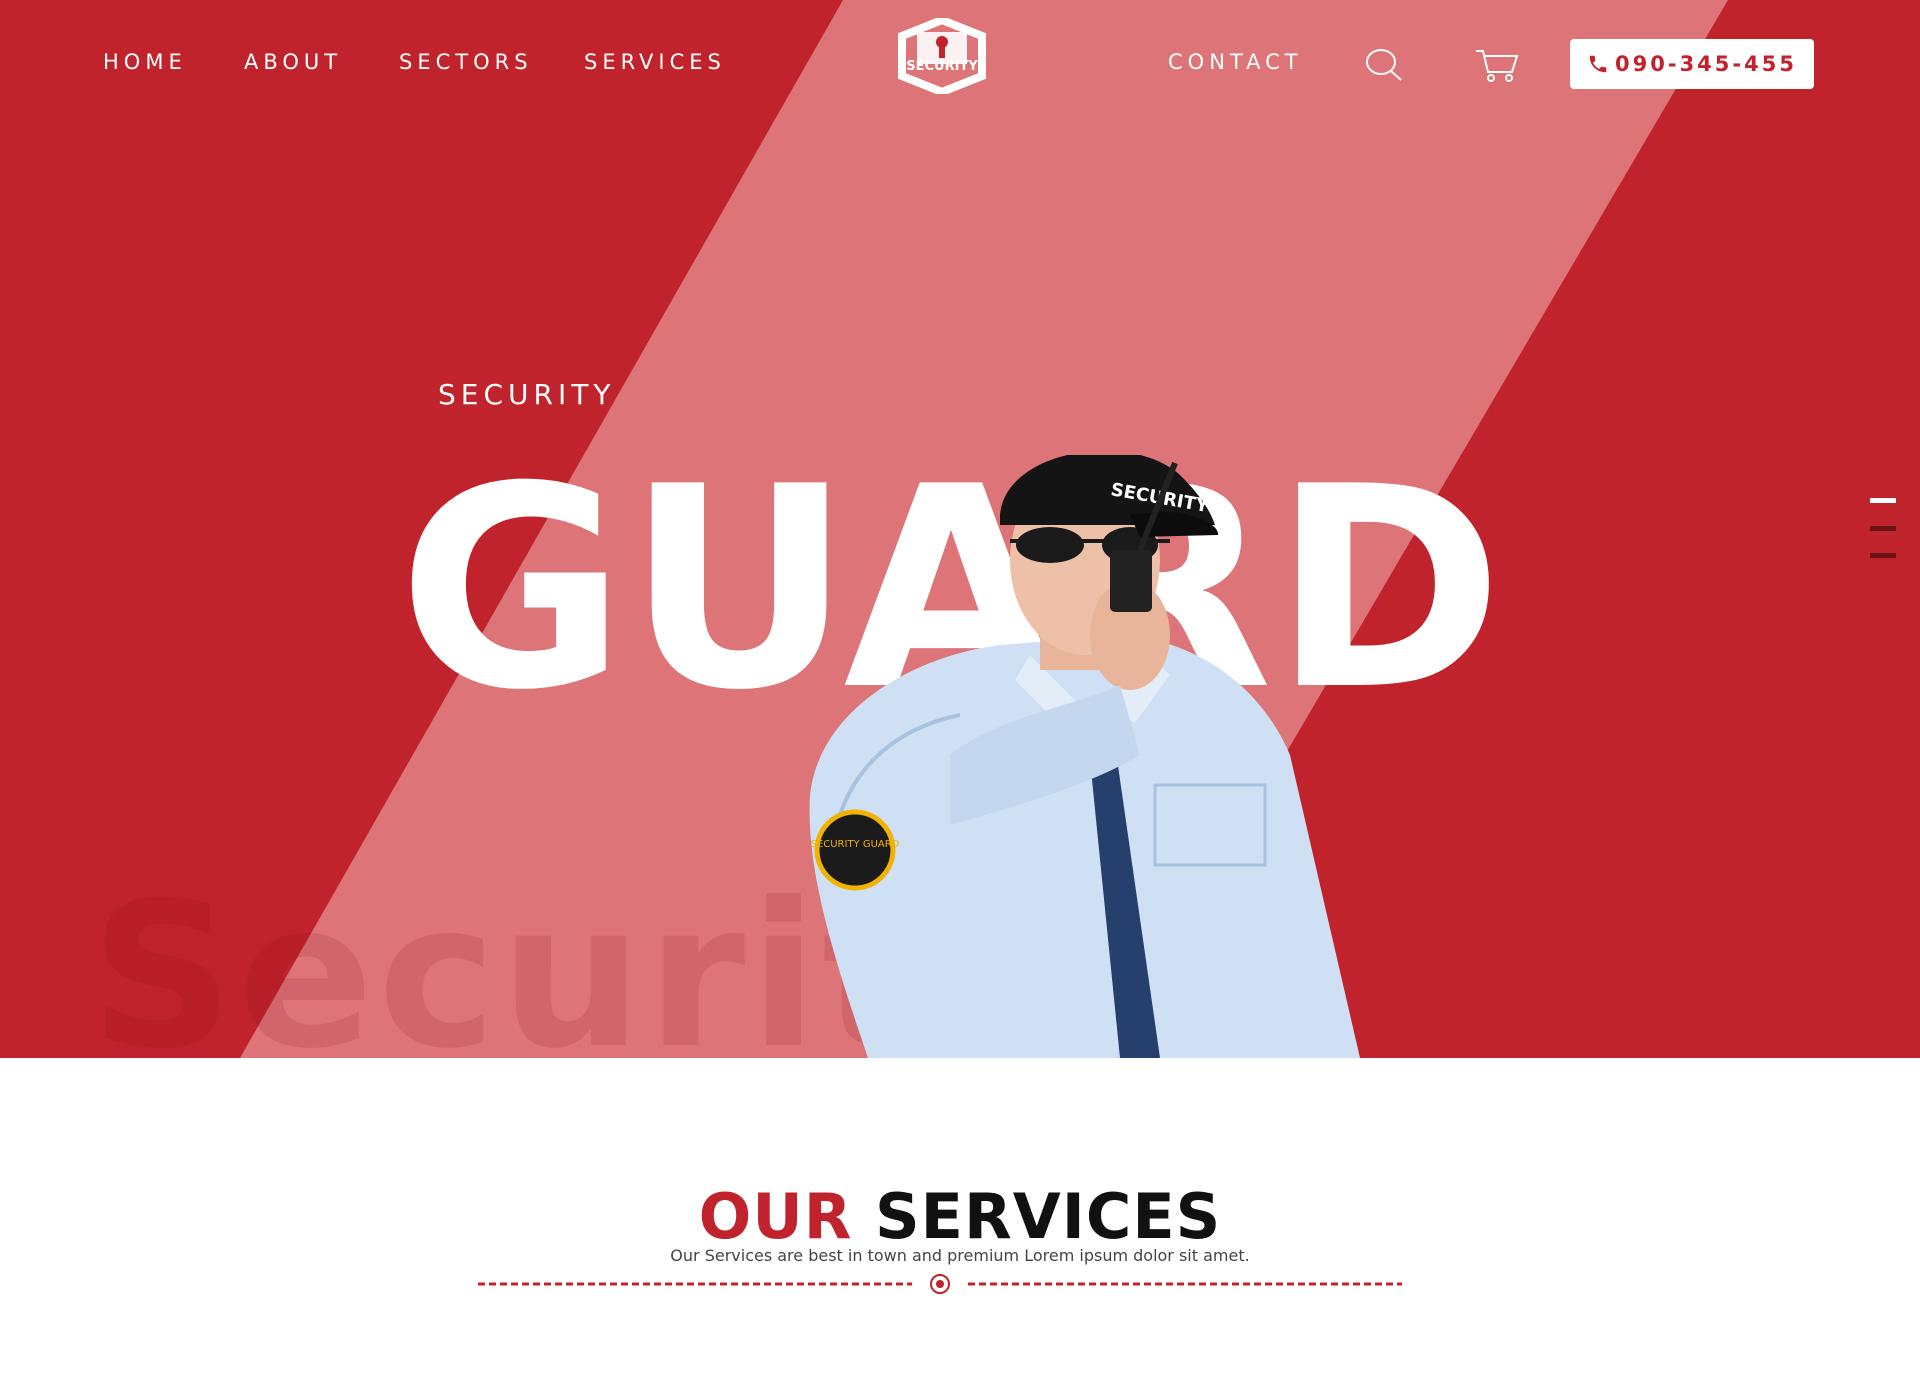  Describe the element at coordinates (1235, 62) in the screenshot. I see `nav-contact: CONTACT` at that location.